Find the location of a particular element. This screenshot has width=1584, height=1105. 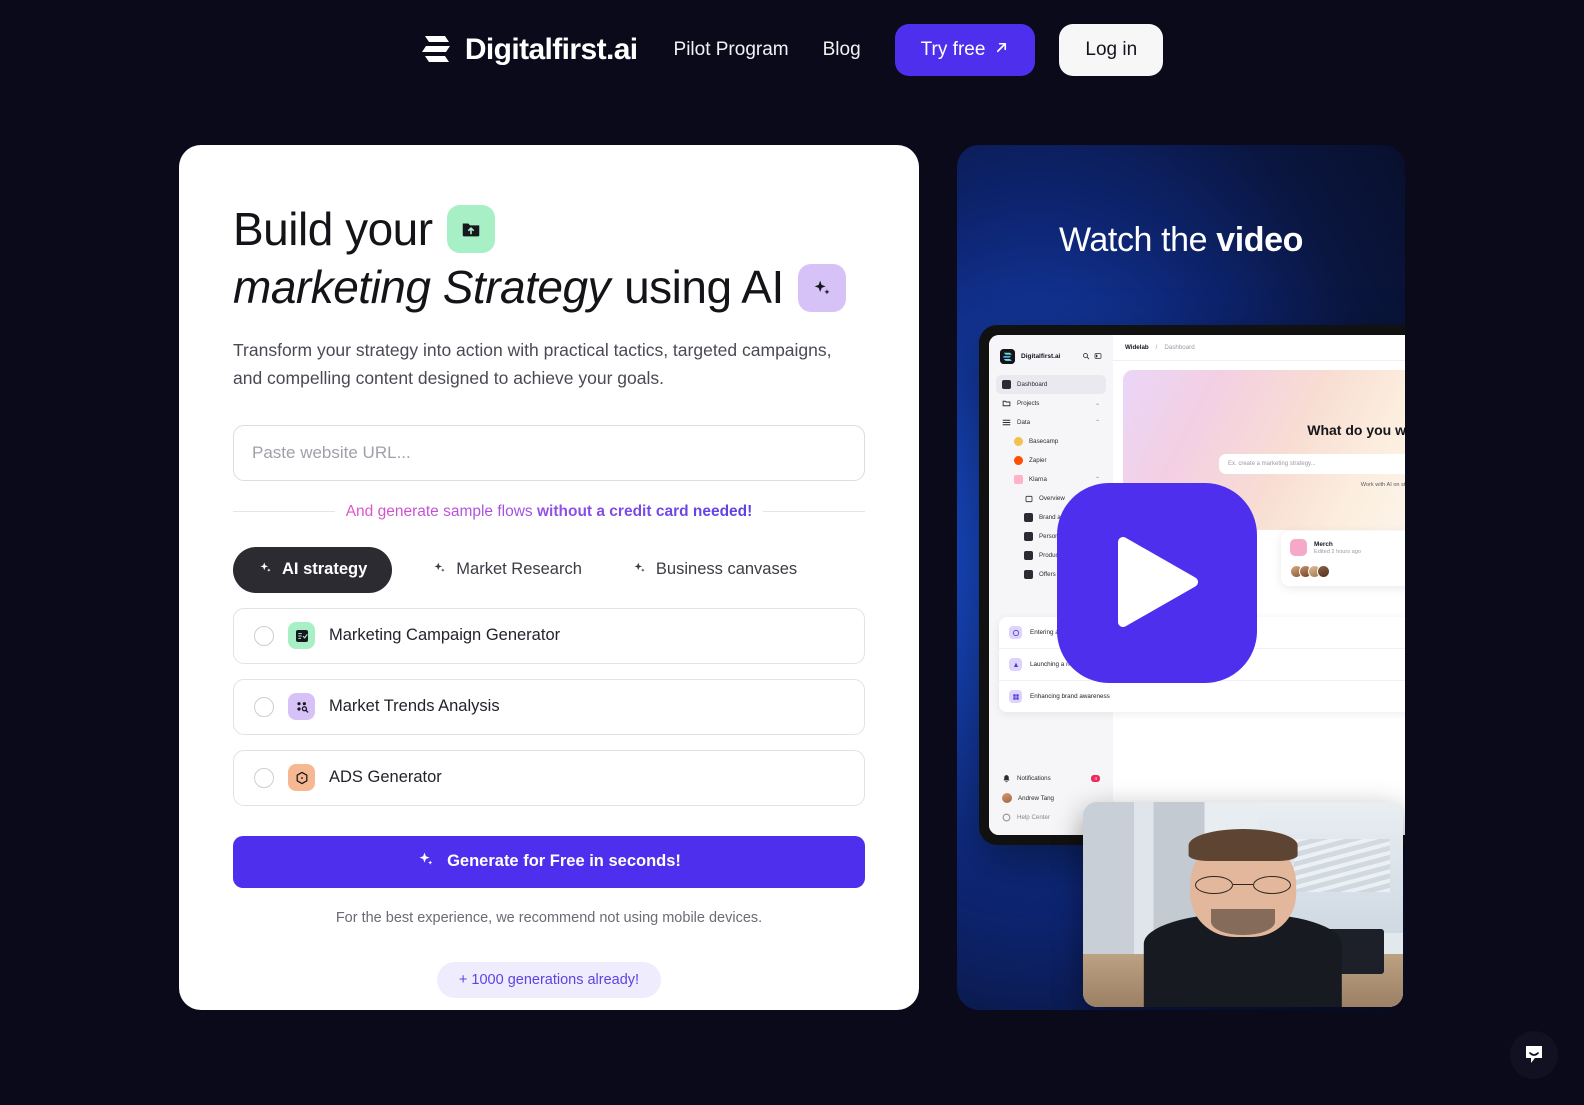

try-free-label: Try free is located at coordinates (953, 49).